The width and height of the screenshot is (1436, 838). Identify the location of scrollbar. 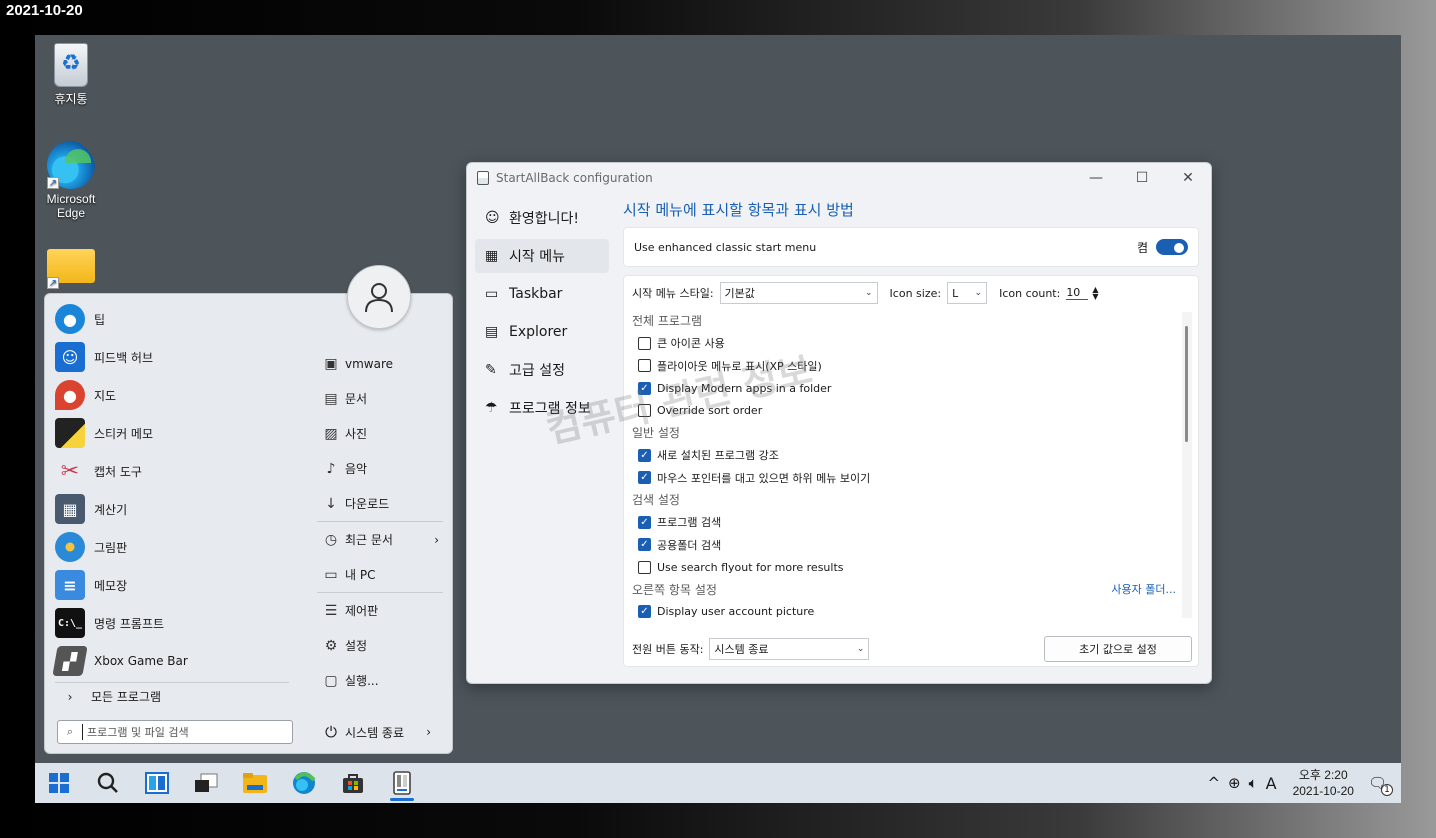
(1187, 465).